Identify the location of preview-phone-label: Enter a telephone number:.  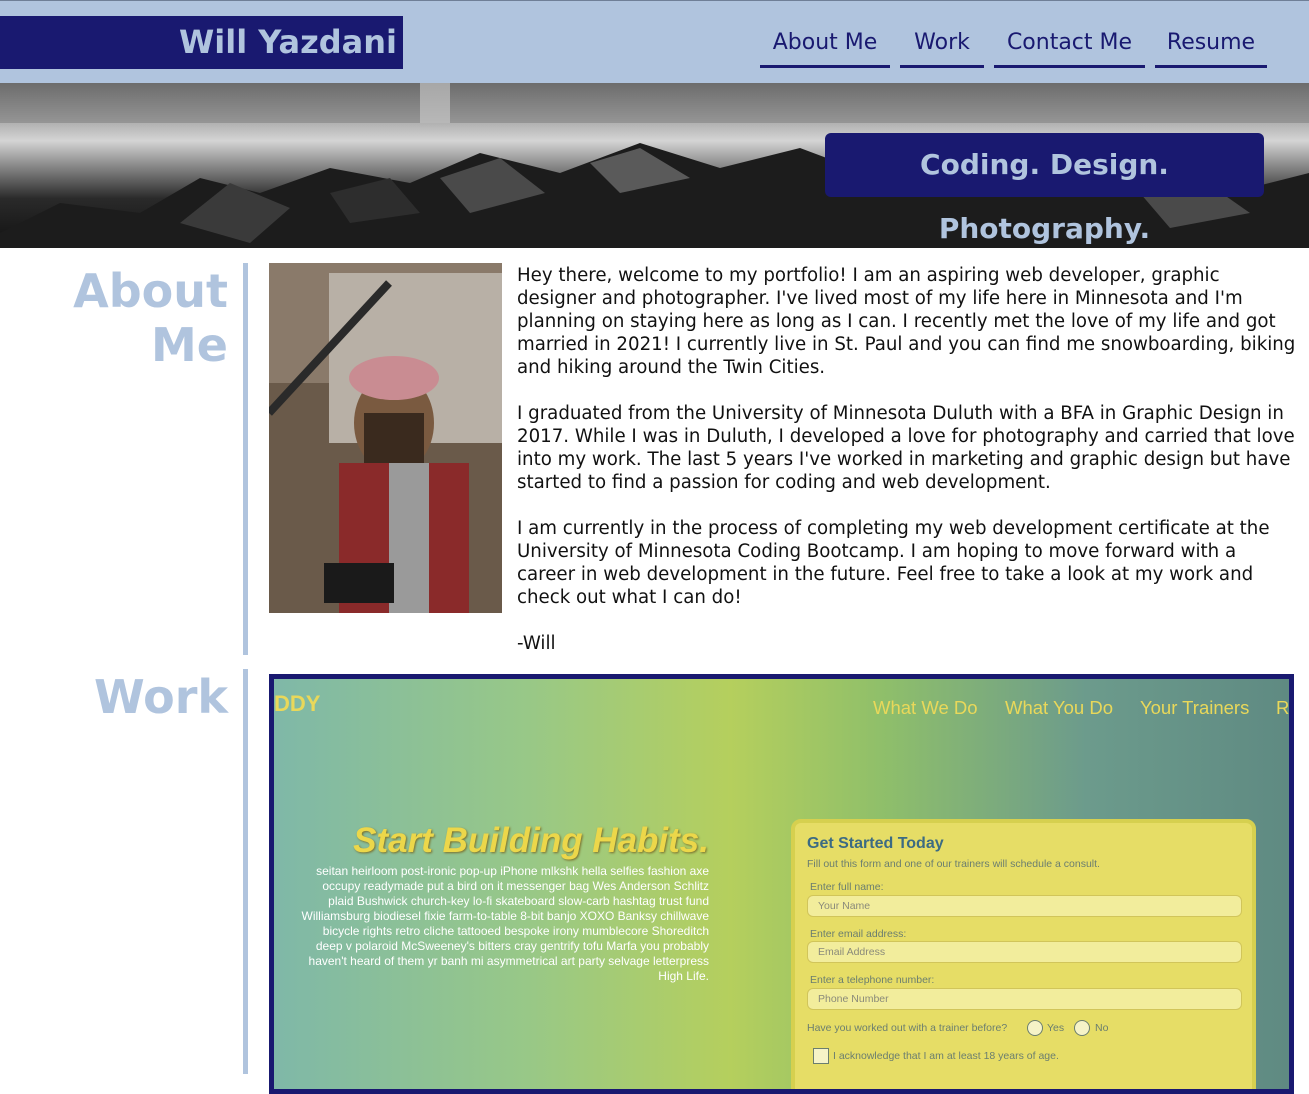
(872, 980).